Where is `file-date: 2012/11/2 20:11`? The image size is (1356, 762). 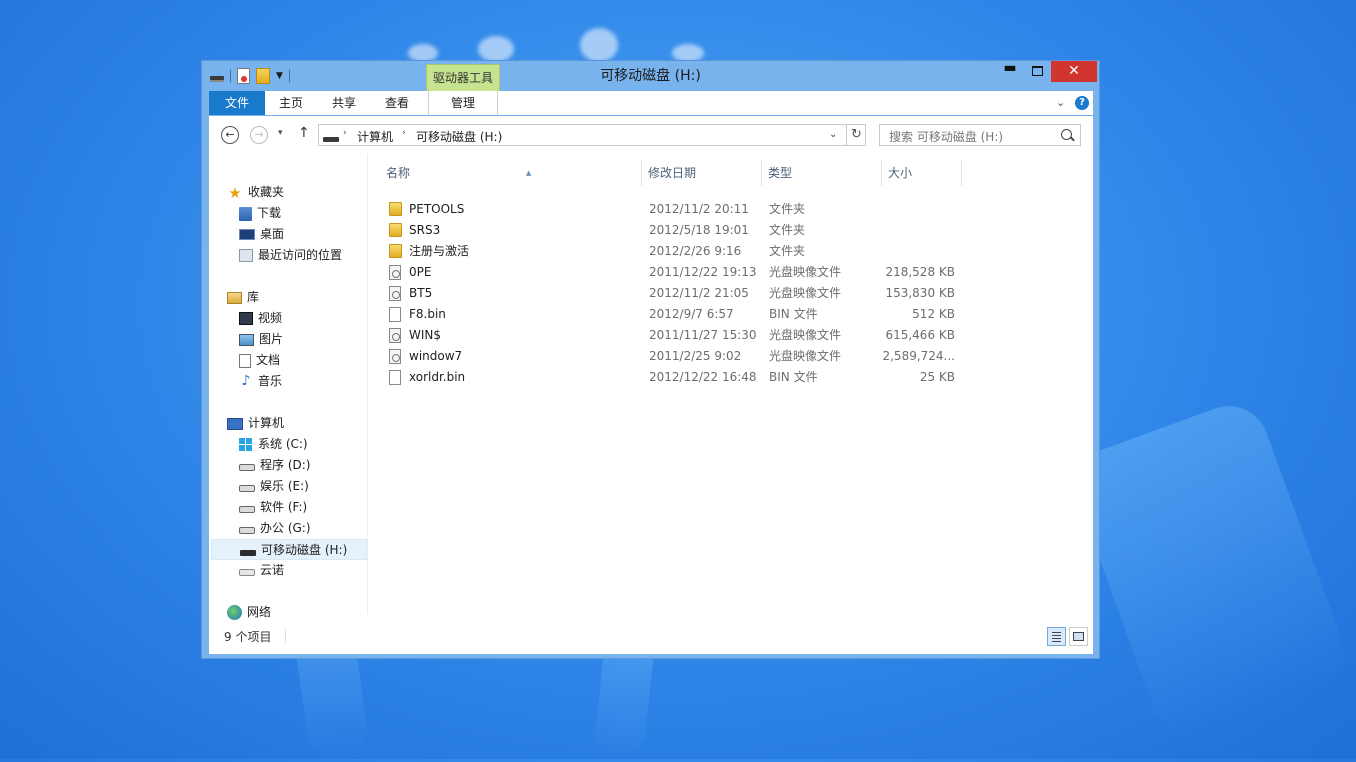 file-date: 2012/11/2 20:11 is located at coordinates (699, 209).